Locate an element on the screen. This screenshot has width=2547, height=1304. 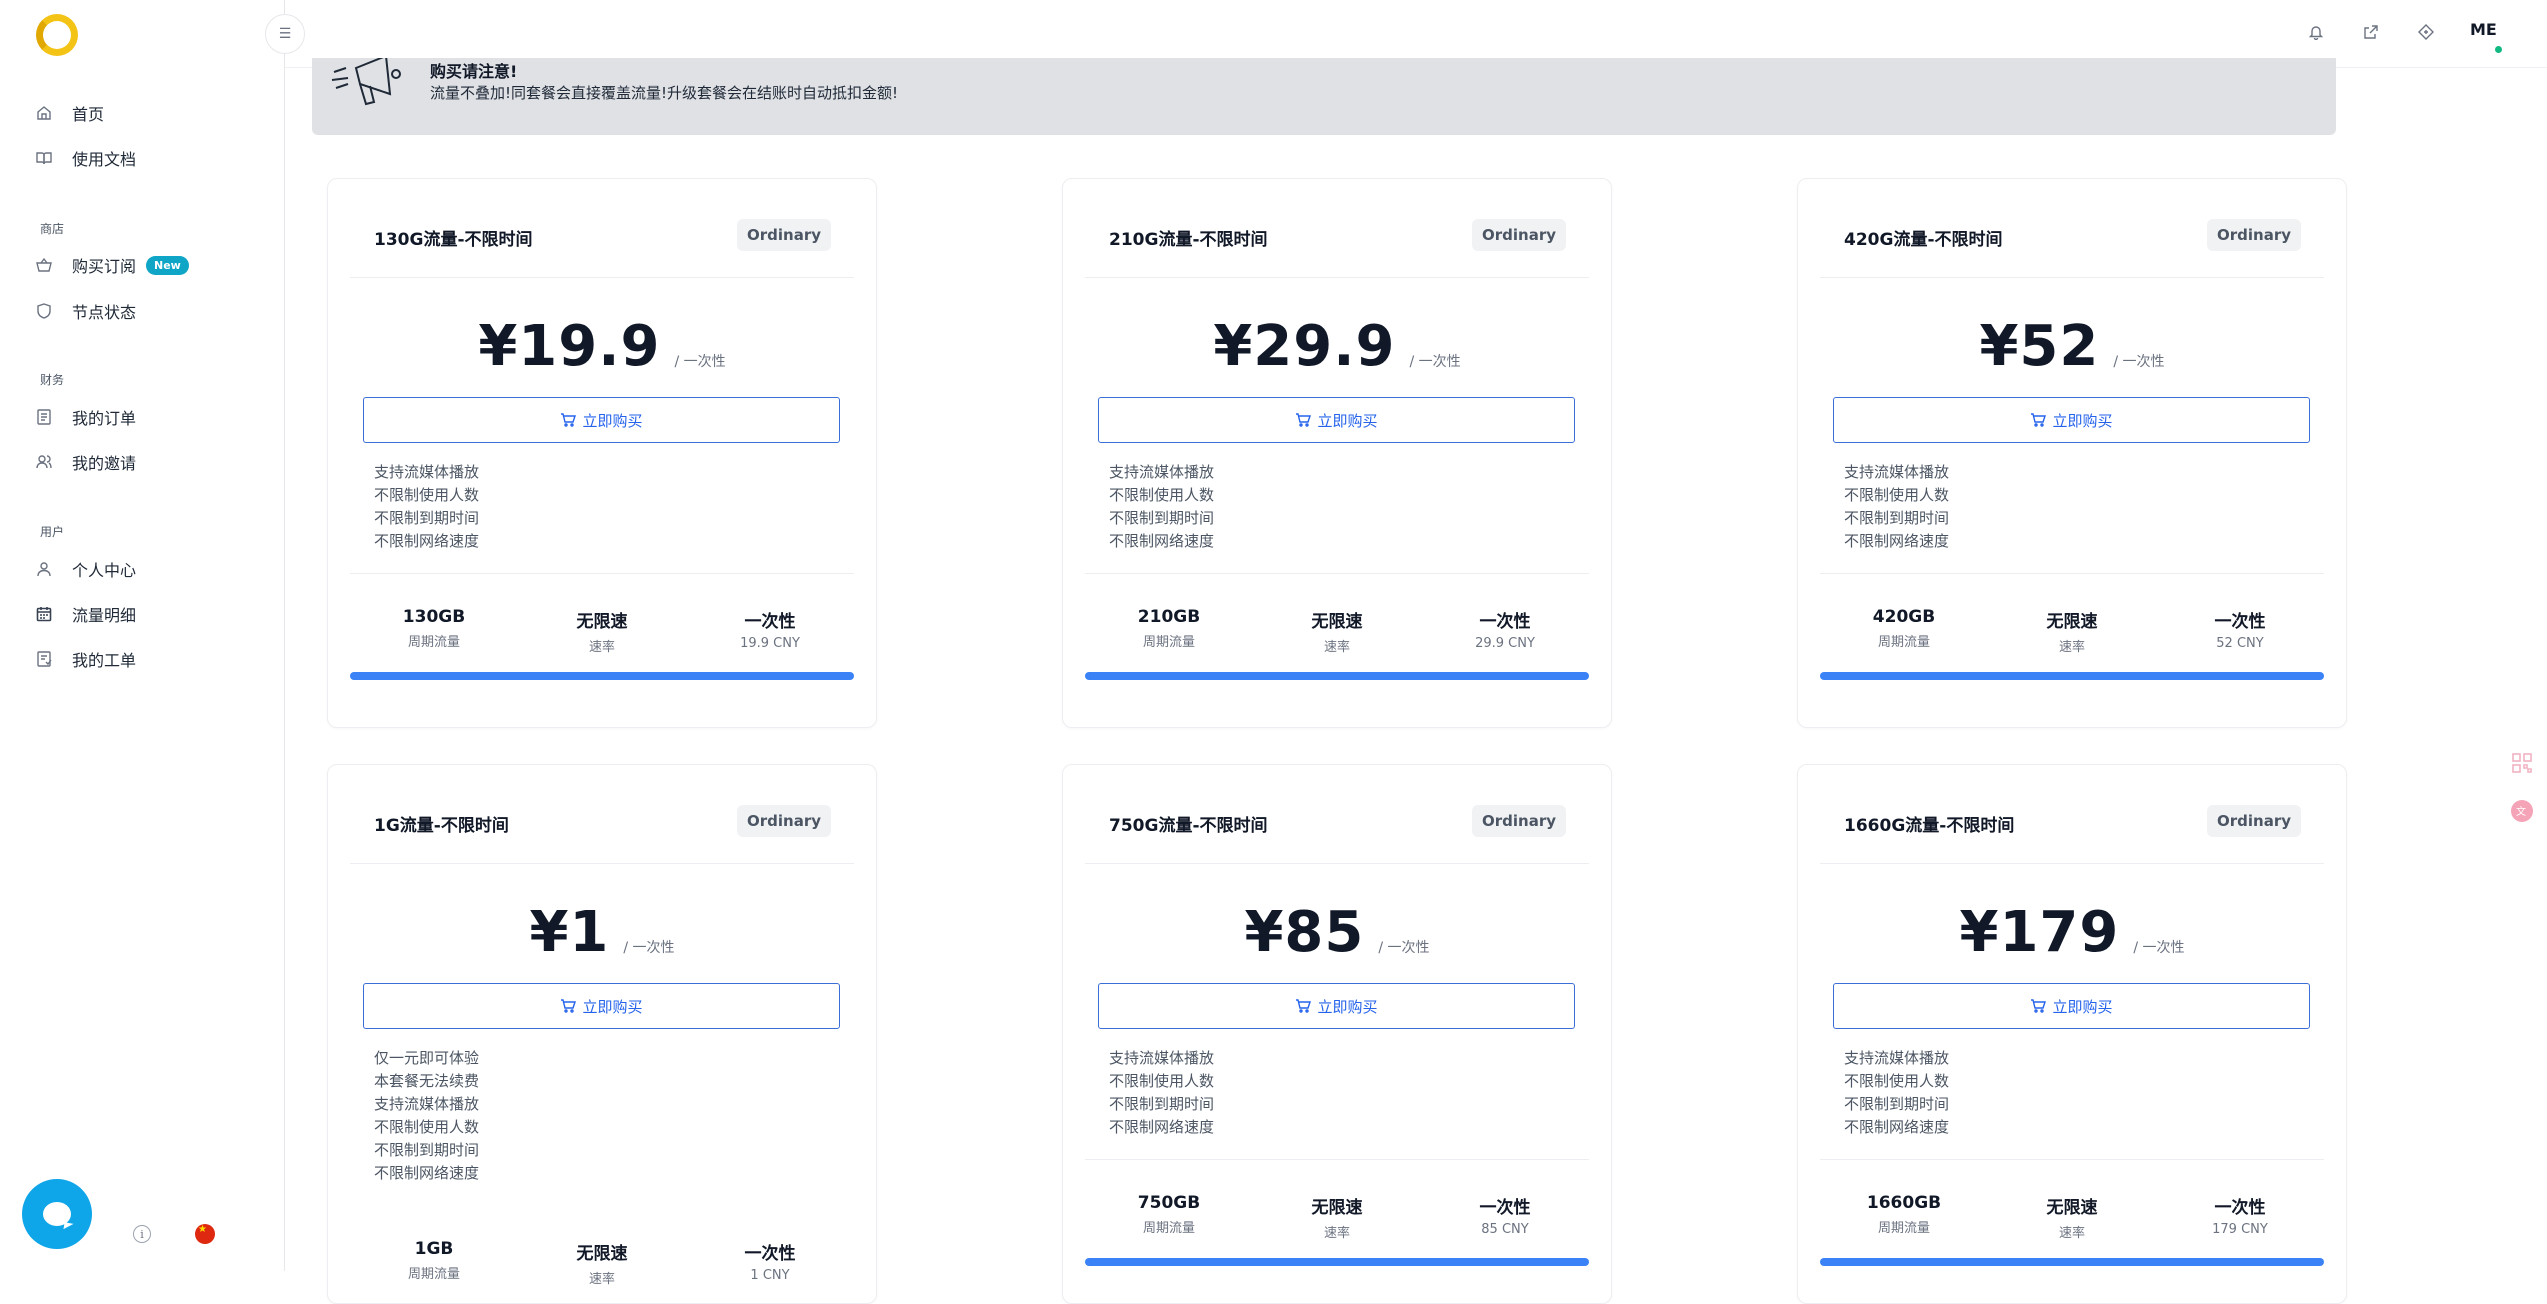
stat-label: 1 CNY is located at coordinates (770, 1275).